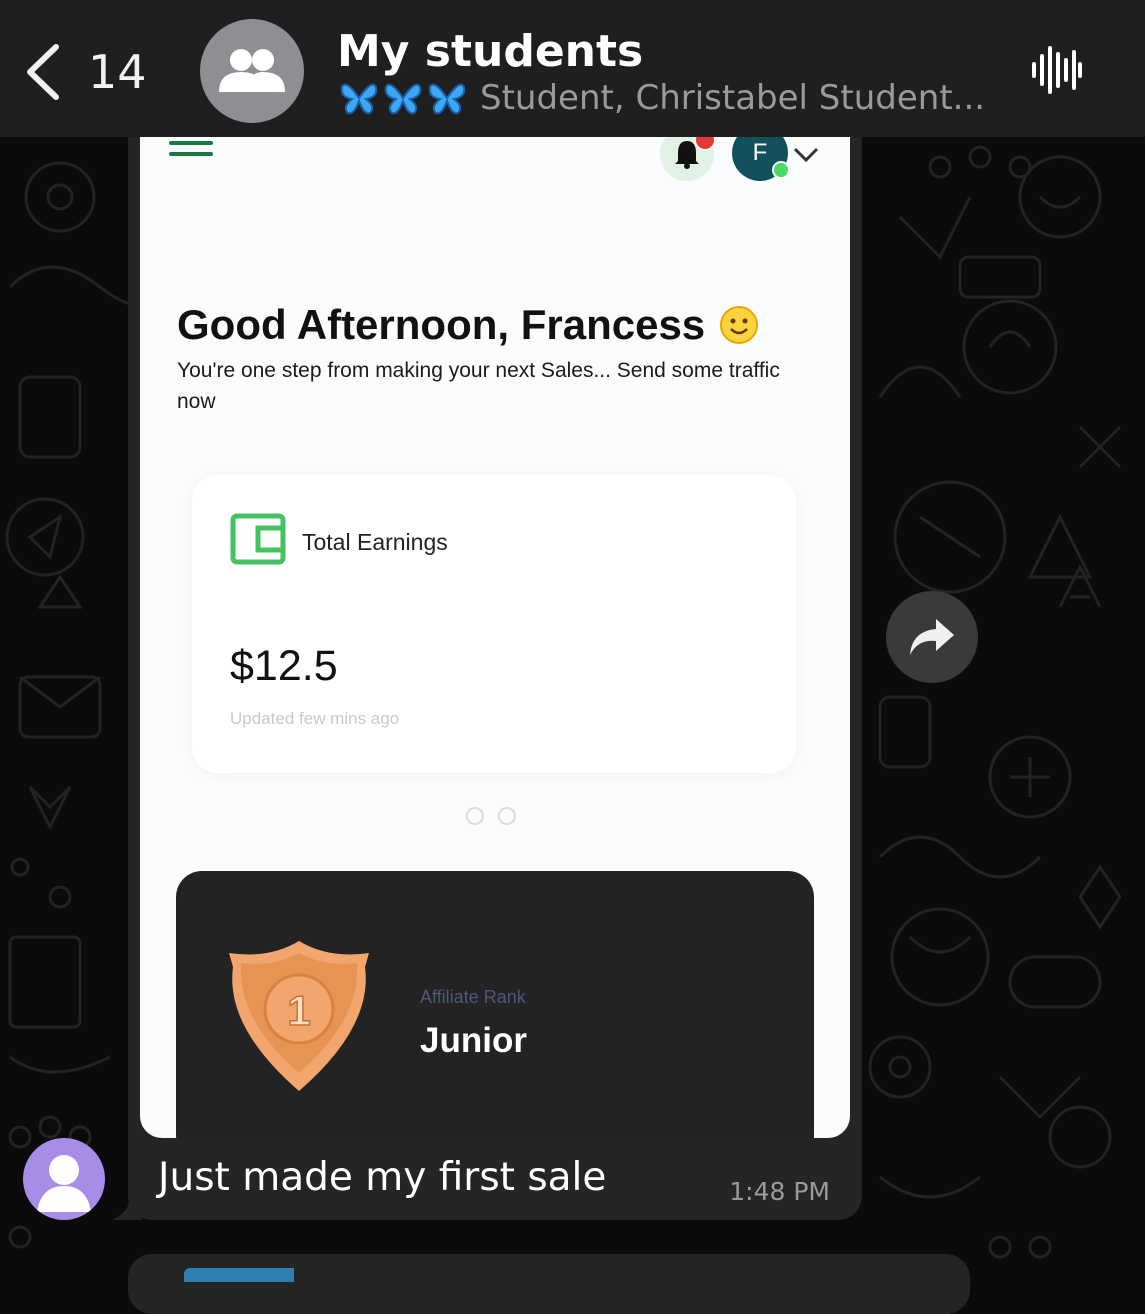 The image size is (1145, 1314). I want to click on wallet-icon, so click(258, 539).